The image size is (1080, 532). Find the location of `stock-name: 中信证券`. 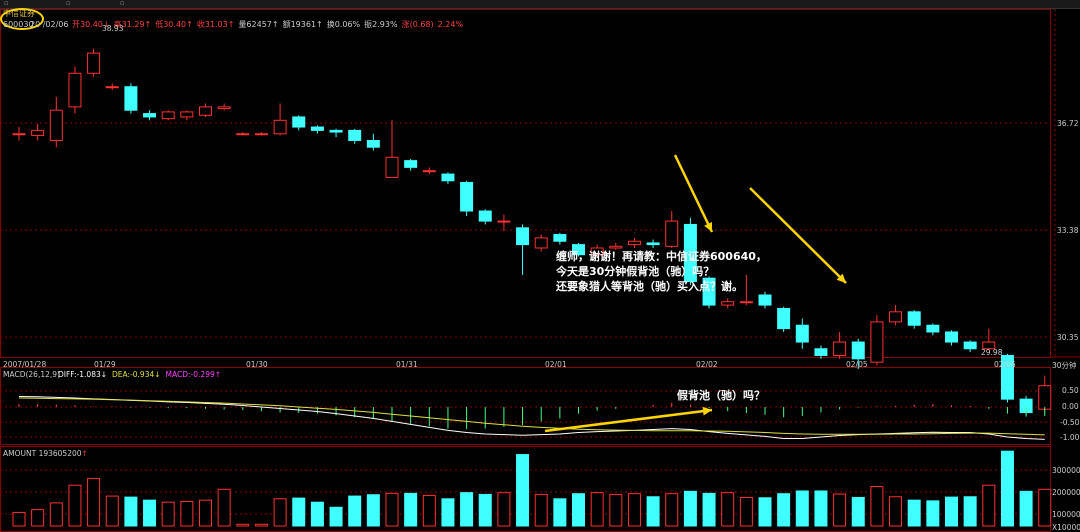

stock-name: 中信证券 is located at coordinates (19, 13).